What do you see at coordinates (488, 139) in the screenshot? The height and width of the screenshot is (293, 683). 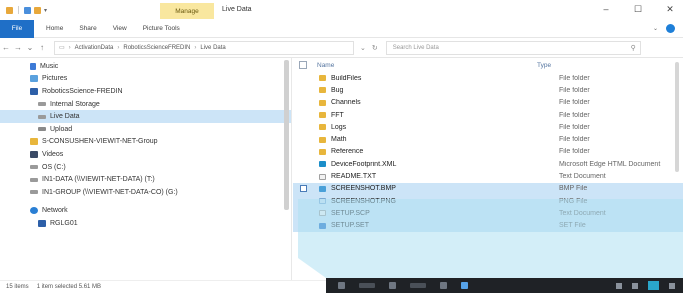 I see `file-row: Math File folder` at bounding box center [488, 139].